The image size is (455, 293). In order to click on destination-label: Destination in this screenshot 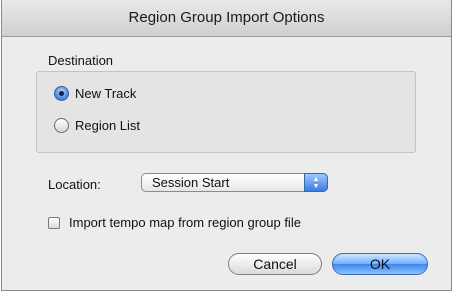, I will do `click(81, 60)`.